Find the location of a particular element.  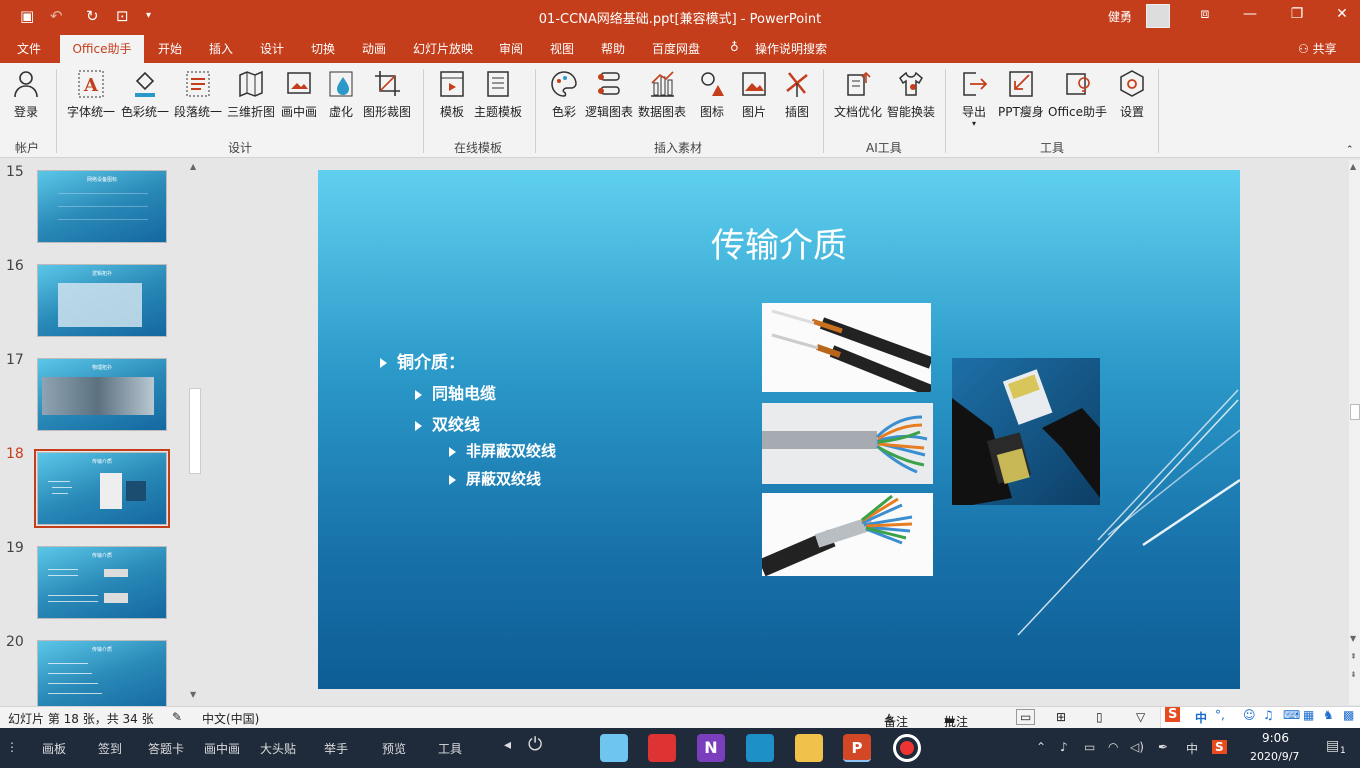

thumbnail-scrollbar: ▲ ▼ is located at coordinates (195, 432).